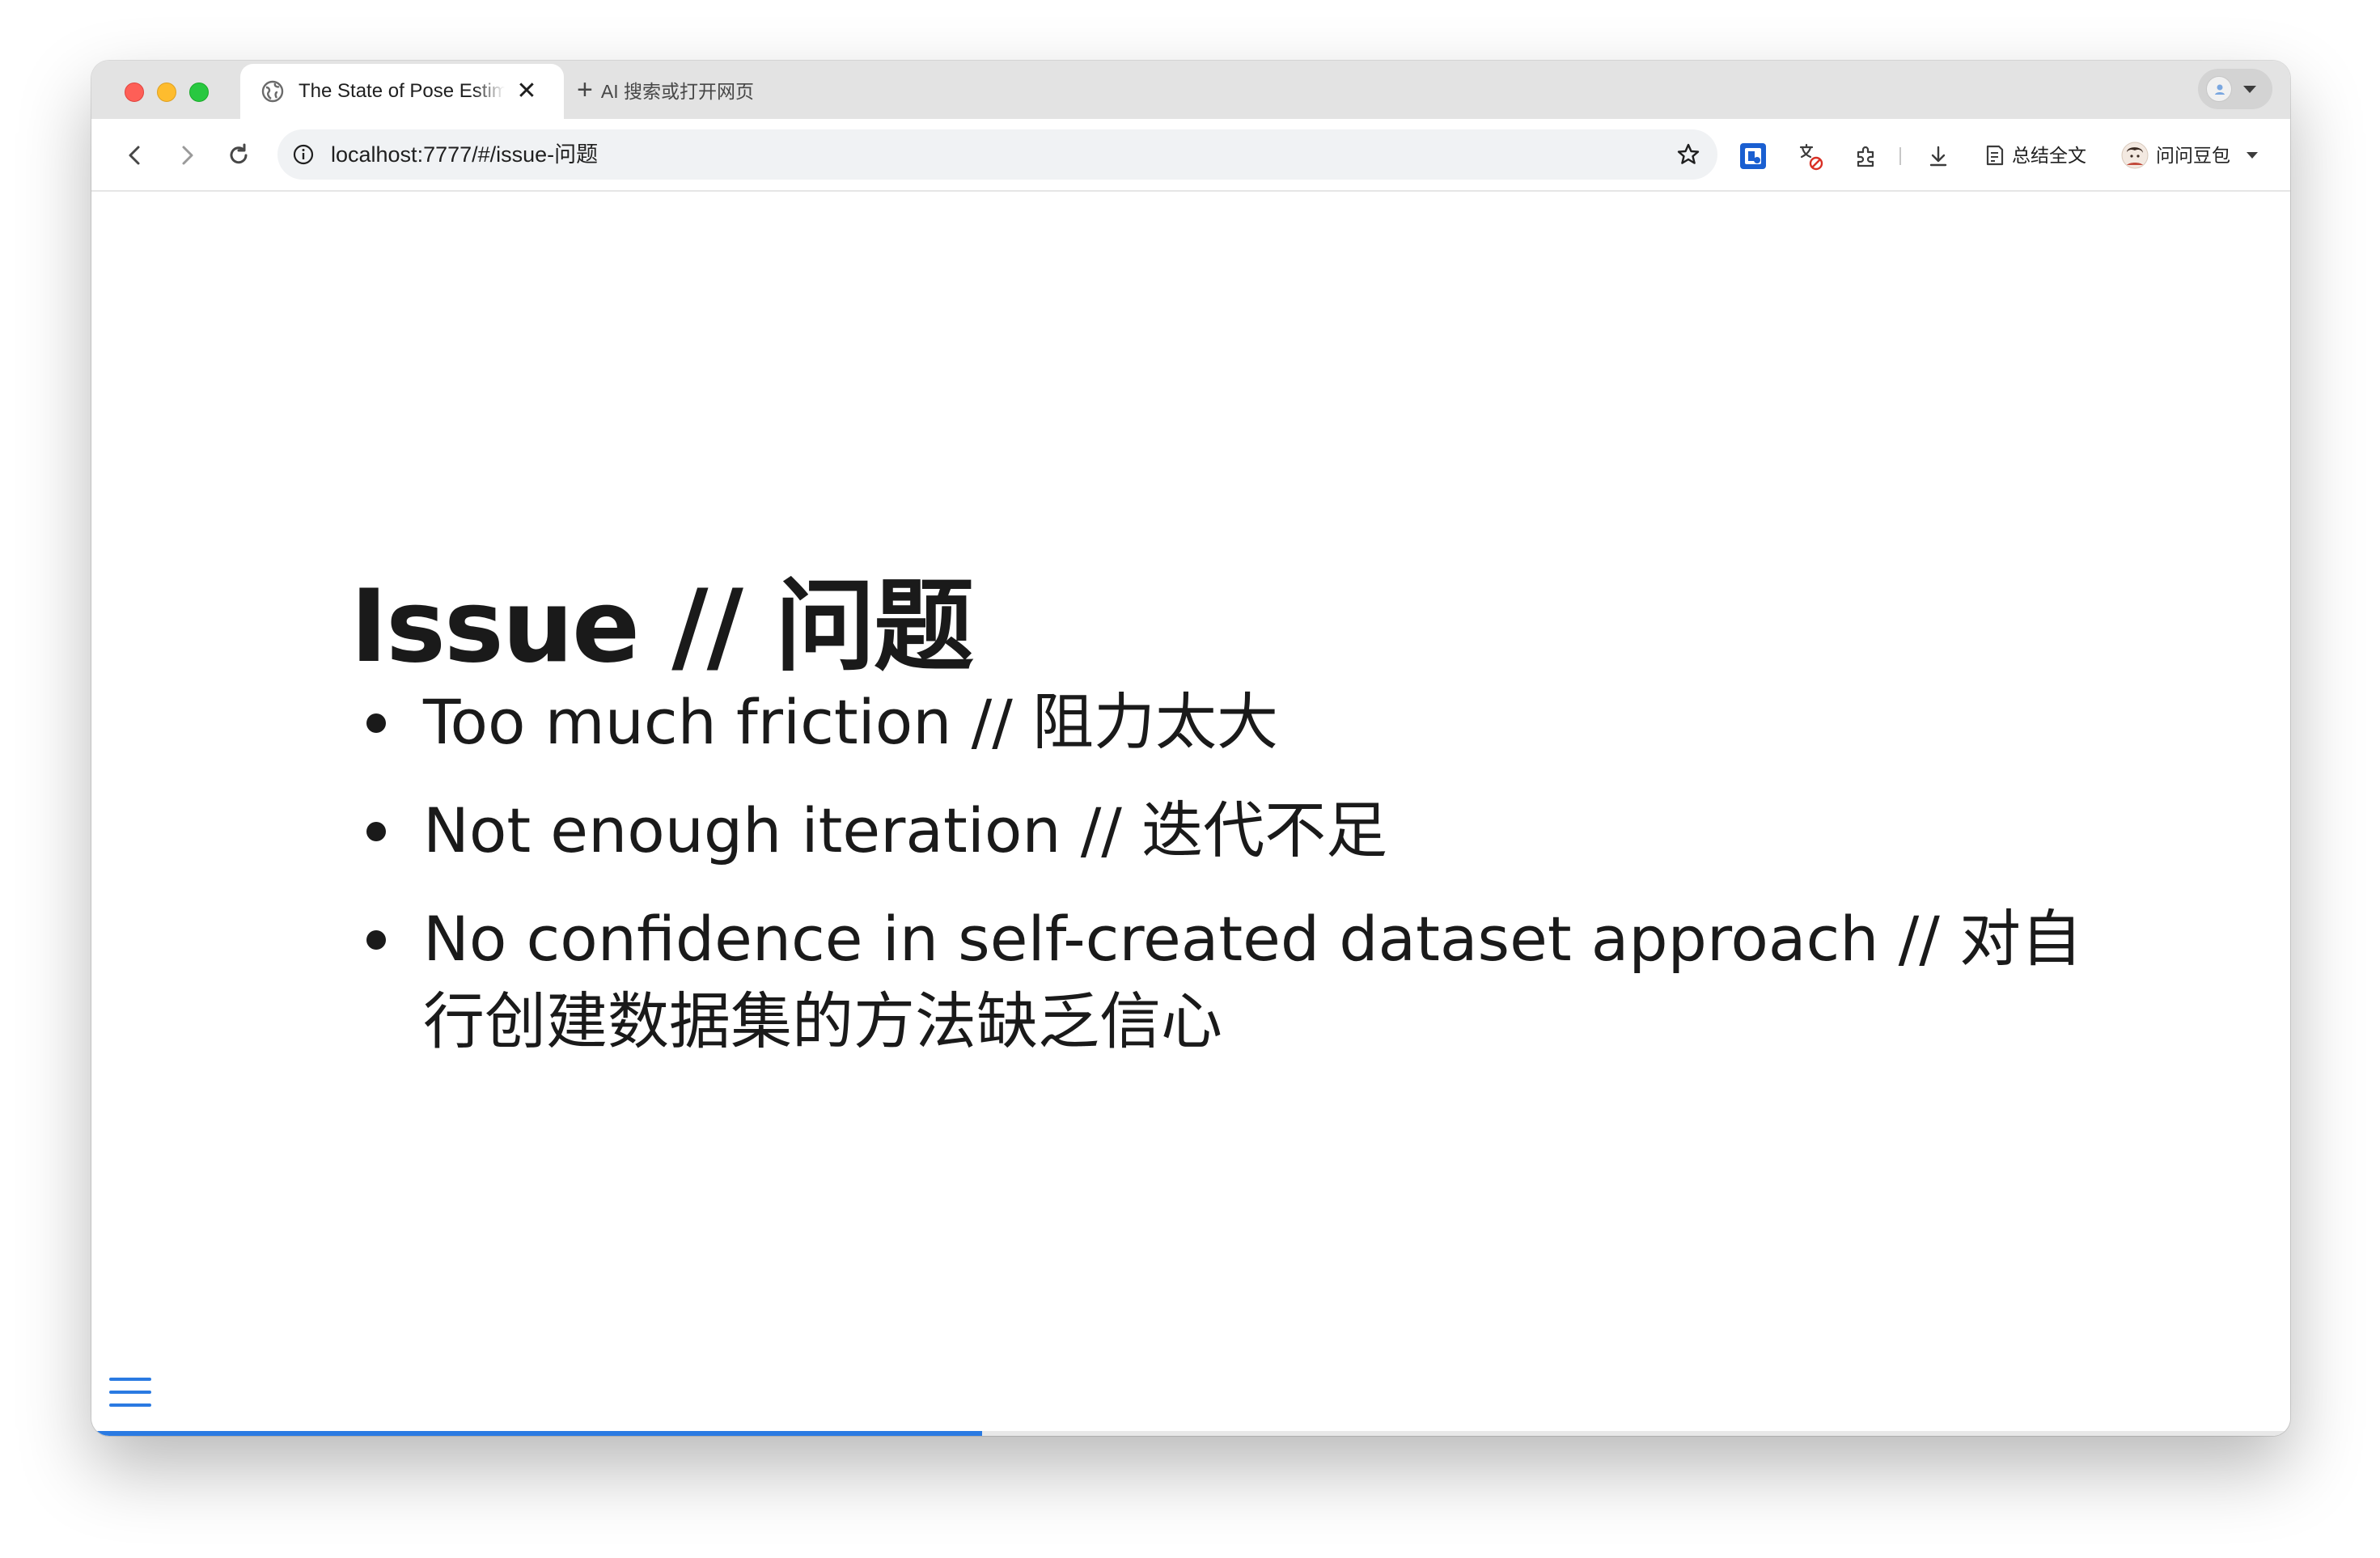  What do you see at coordinates (166, 92) in the screenshot?
I see `minimize-window-button` at bounding box center [166, 92].